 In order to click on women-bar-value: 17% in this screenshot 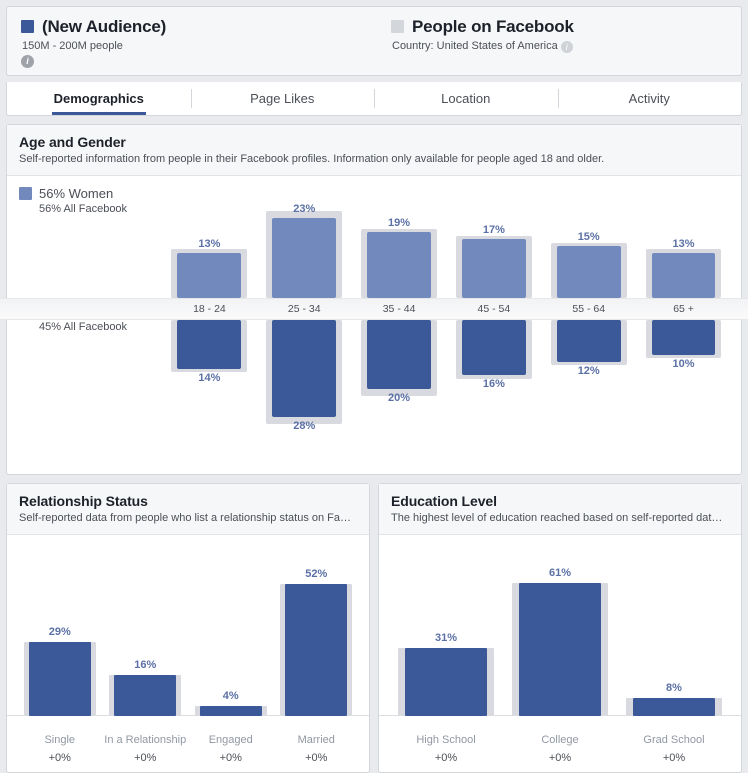, I will do `click(493, 230)`.